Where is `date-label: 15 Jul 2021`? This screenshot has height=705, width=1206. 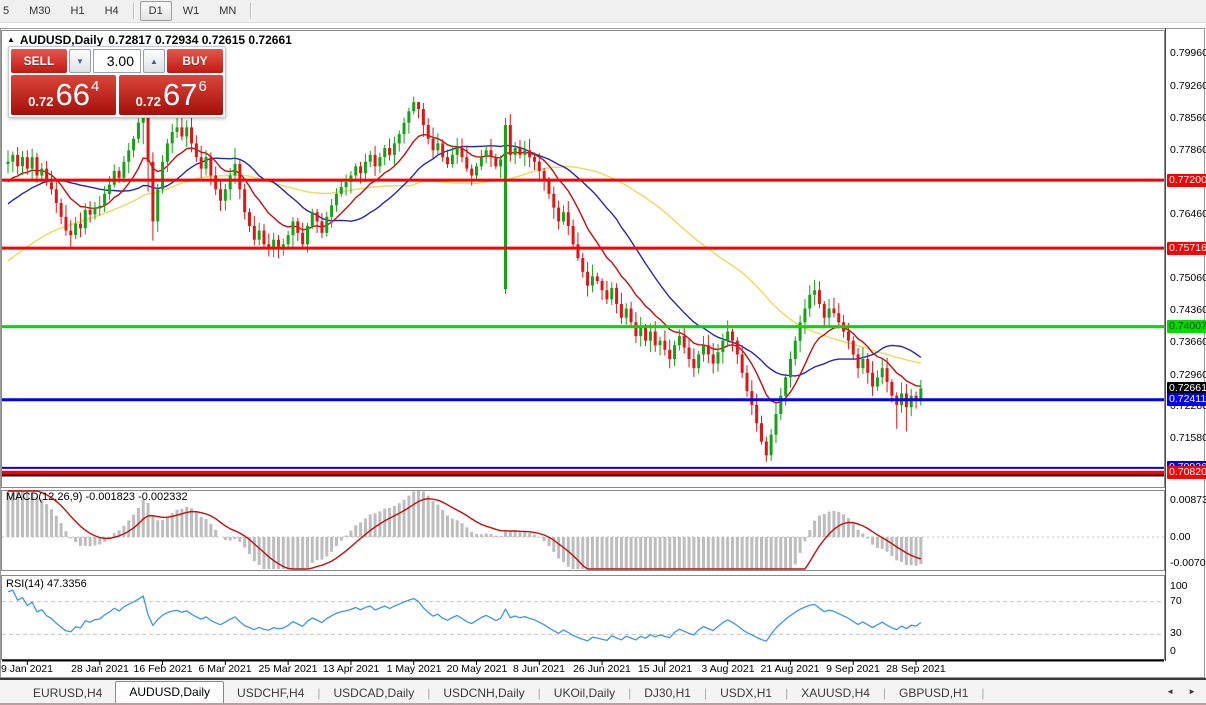
date-label: 15 Jul 2021 is located at coordinates (665, 669).